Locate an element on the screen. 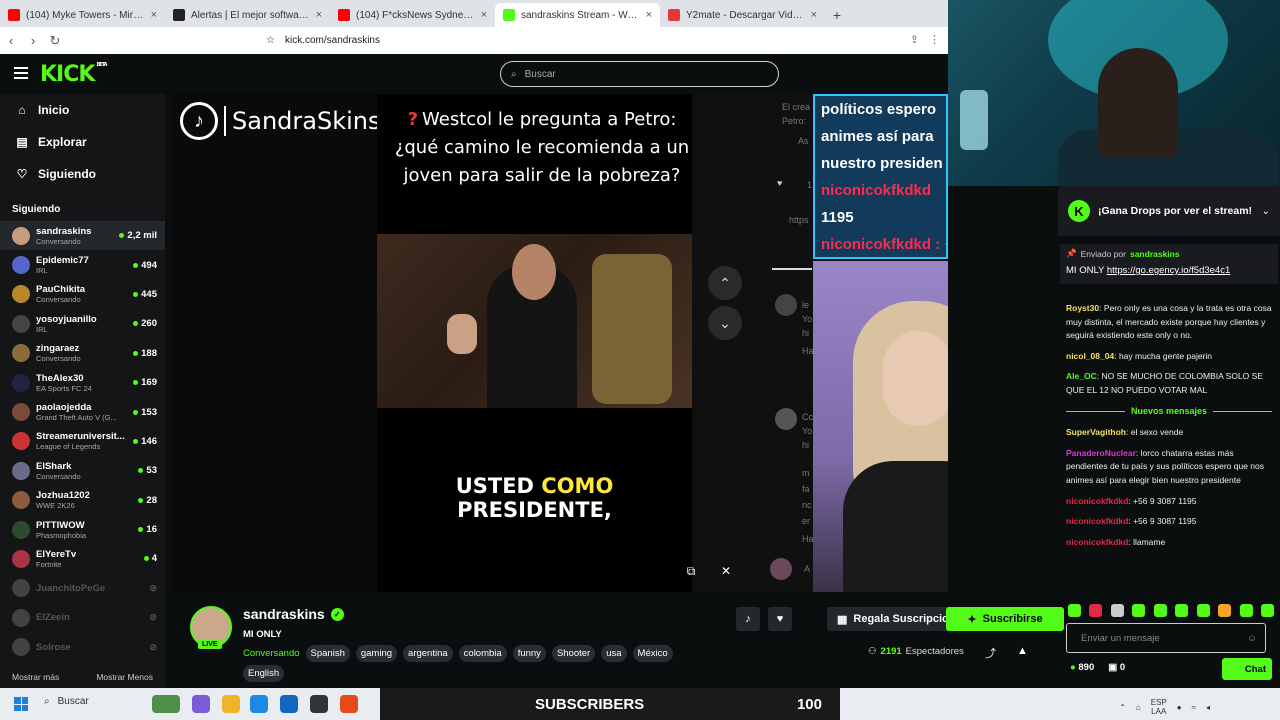 The height and width of the screenshot is (720, 1280). follow-heart-icon: ♥ is located at coordinates (780, 619).